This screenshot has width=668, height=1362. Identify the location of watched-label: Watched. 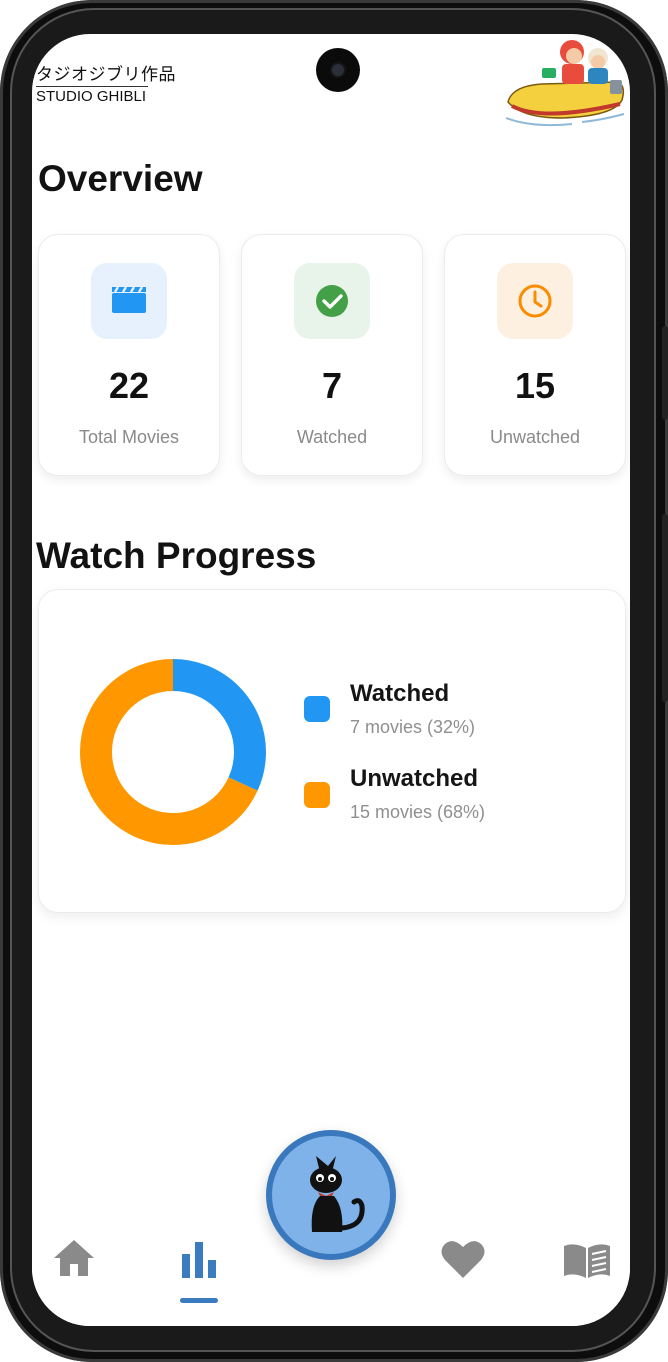
(332, 437).